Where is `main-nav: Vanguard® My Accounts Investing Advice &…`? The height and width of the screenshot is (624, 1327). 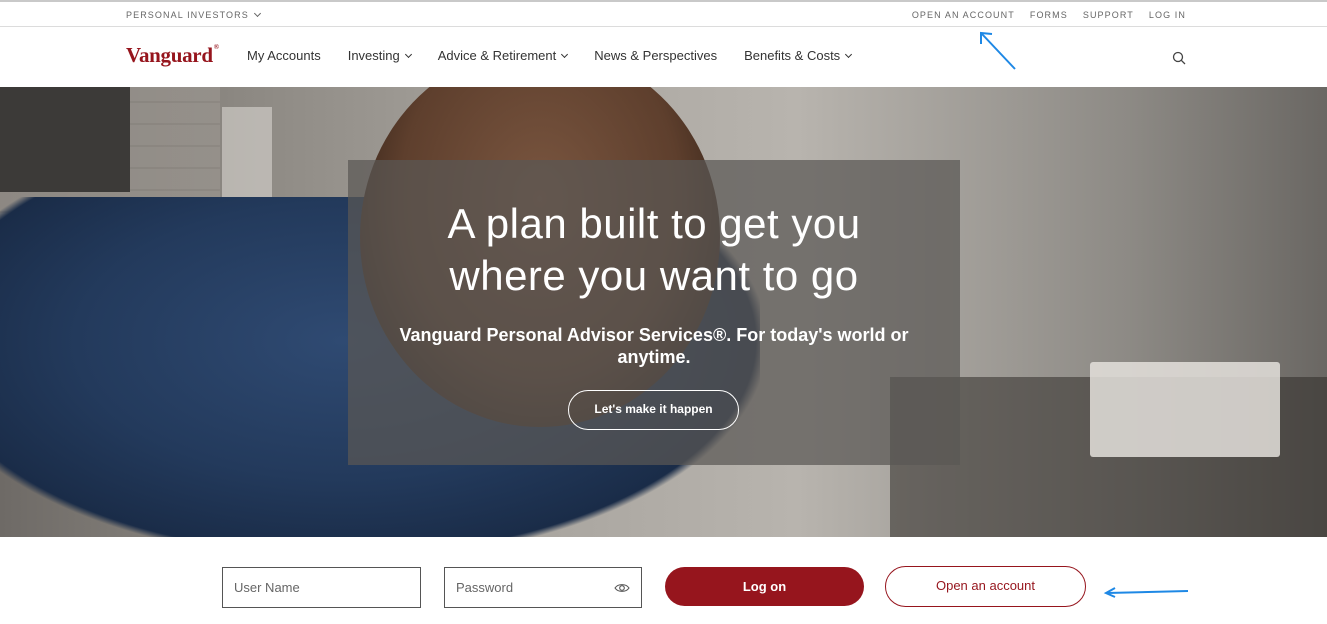
main-nav: Vanguard® My Accounts Investing Advice &… is located at coordinates (663, 57).